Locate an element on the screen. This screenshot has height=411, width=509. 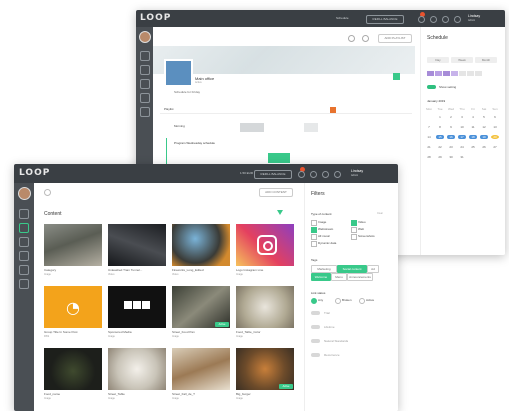
add-content-button: ADD CONTENT is located at coordinates (276, 192).